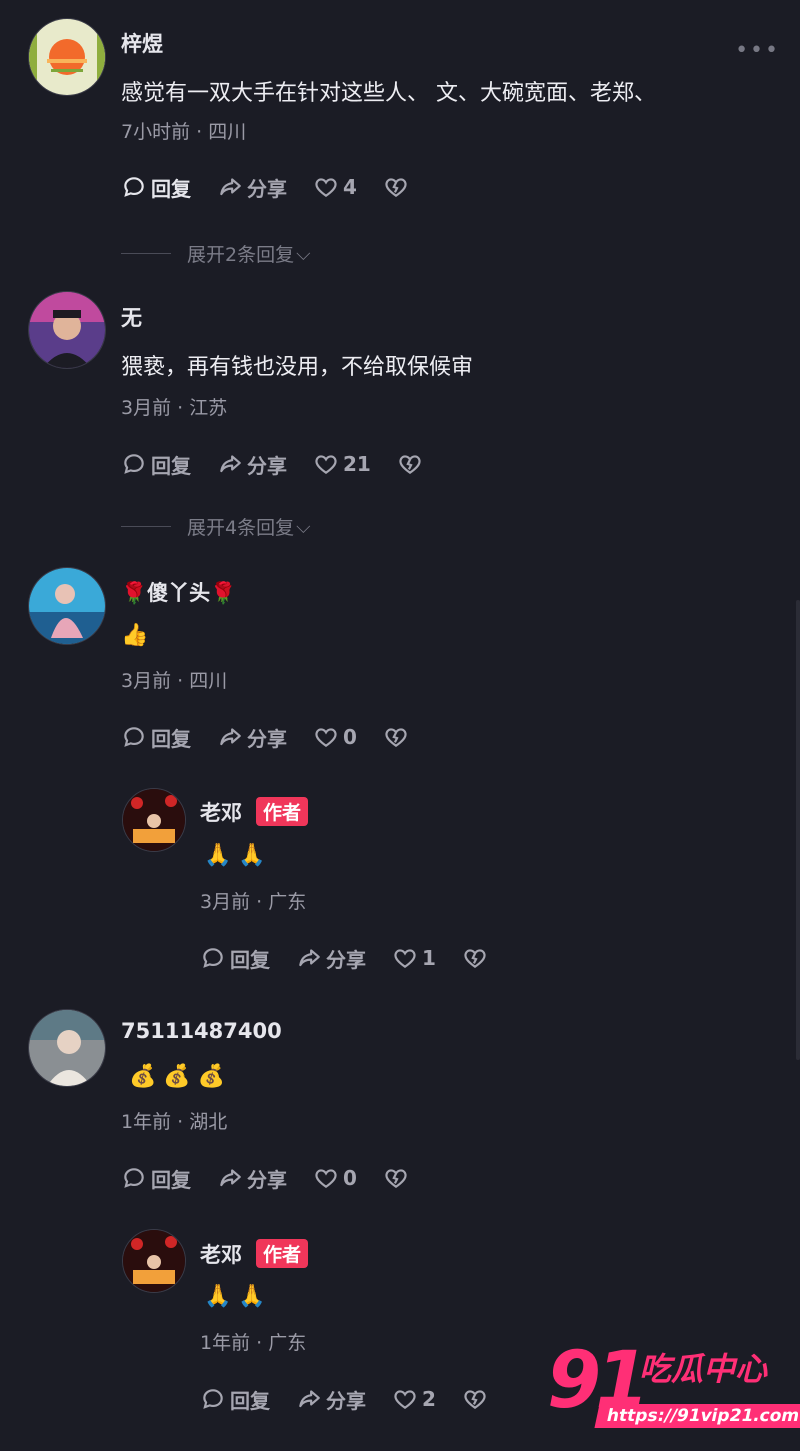  I want to click on expand-replies: 展开2条回复 ⌵, so click(216, 253).